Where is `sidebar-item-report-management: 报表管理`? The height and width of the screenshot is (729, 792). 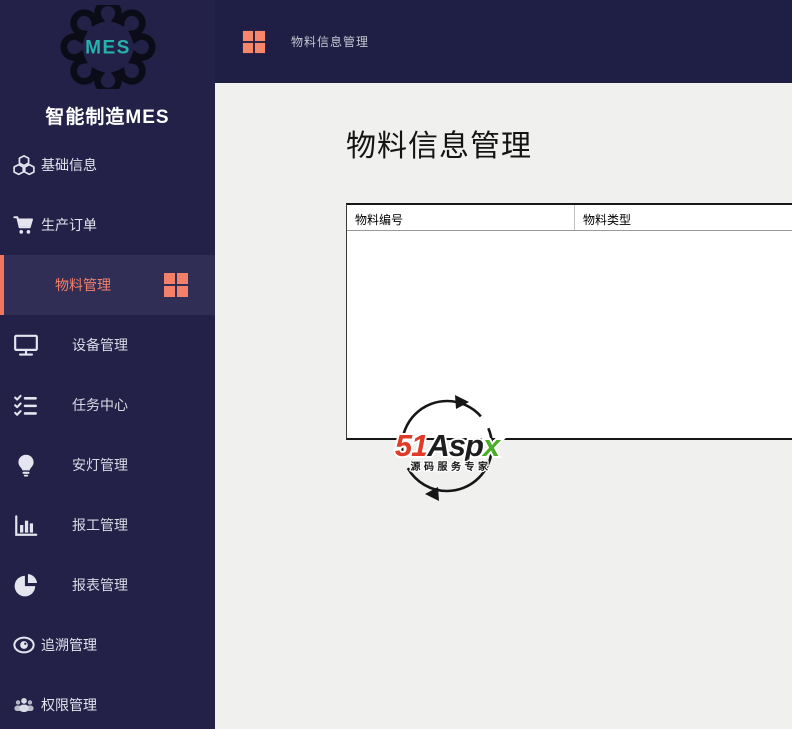
sidebar-item-report-management: 报表管理 is located at coordinates (107, 585).